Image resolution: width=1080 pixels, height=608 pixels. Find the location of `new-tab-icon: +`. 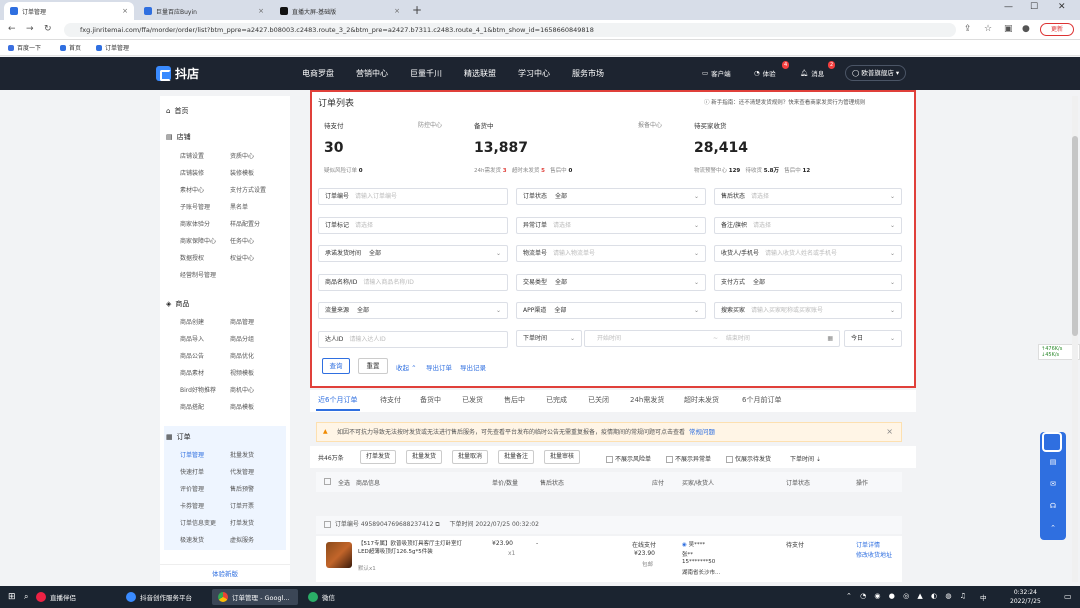

new-tab-icon: + is located at coordinates (417, 10).